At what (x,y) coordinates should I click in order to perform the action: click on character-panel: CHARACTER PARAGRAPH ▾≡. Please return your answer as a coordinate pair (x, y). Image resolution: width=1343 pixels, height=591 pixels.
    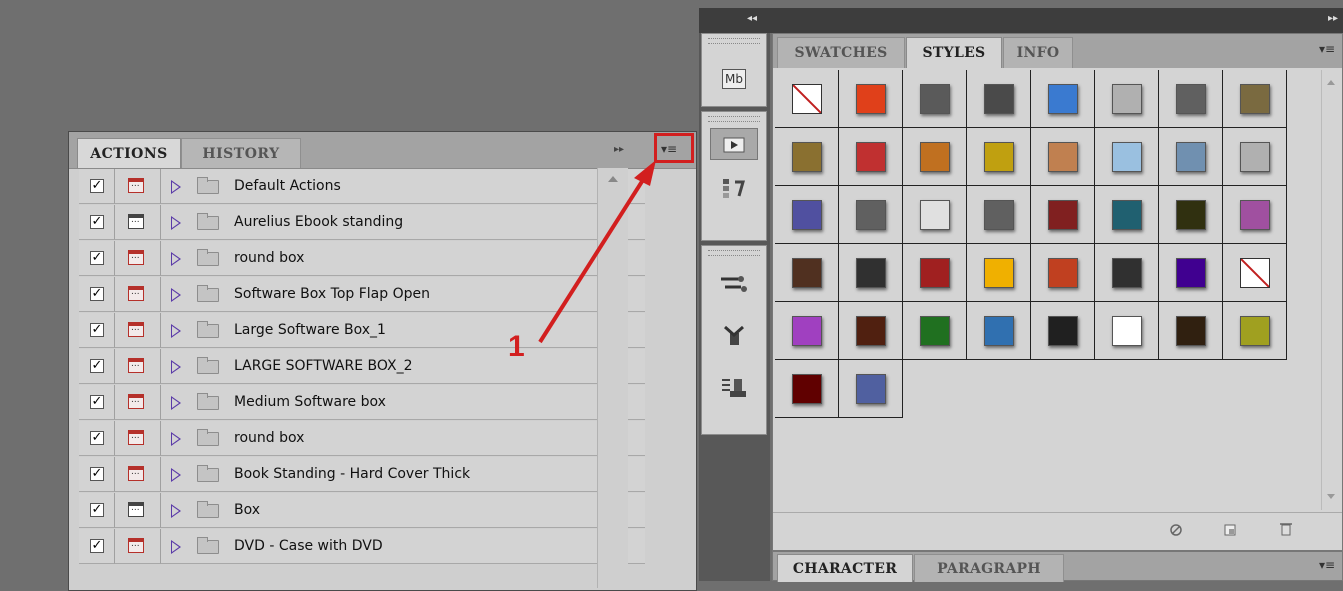
    Looking at the image, I should click on (1057, 566).